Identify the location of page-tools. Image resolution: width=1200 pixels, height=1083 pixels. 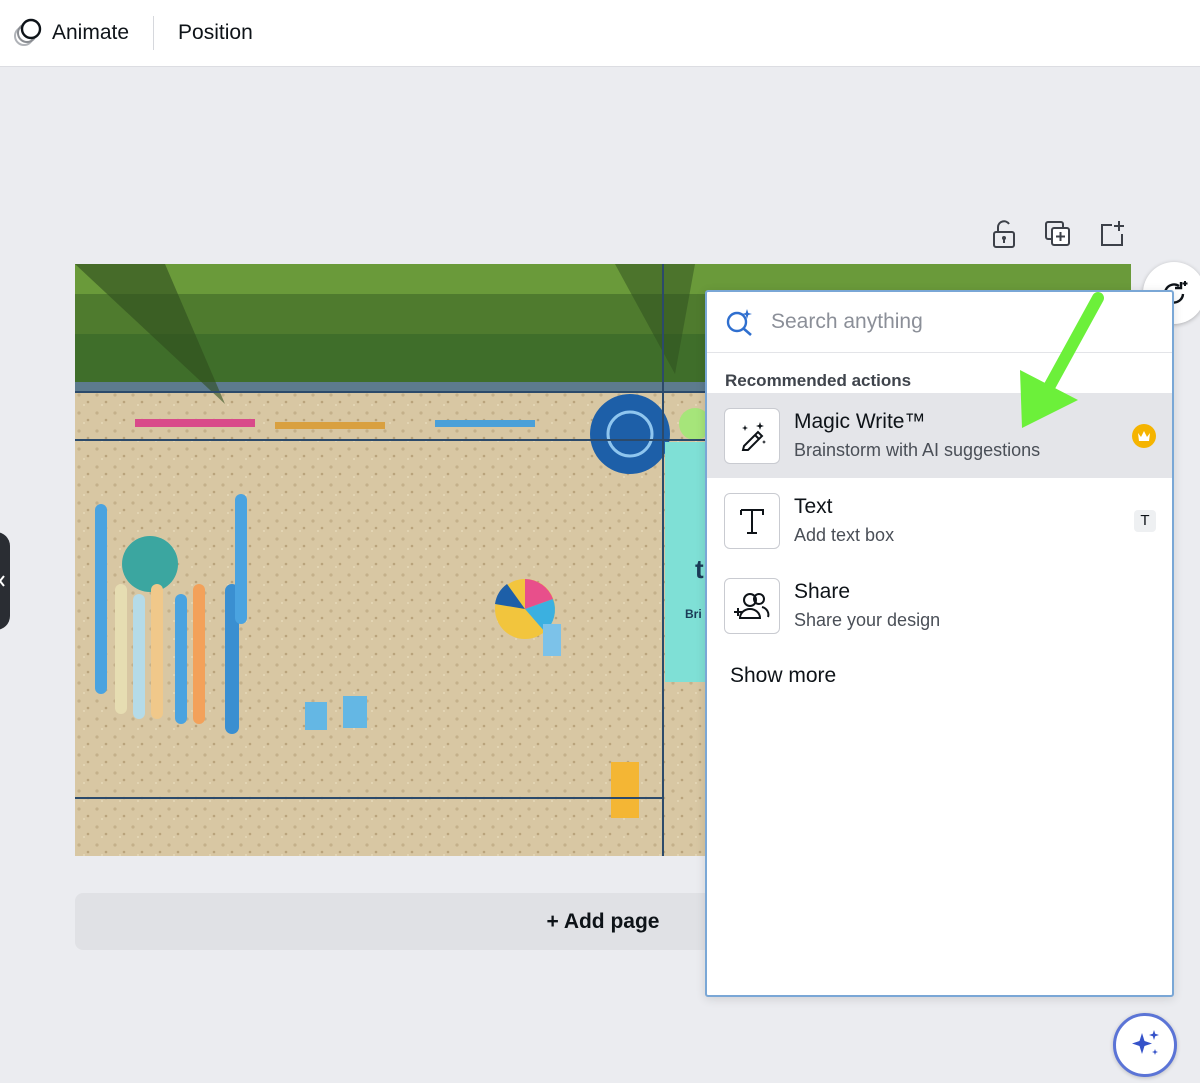
(1058, 234).